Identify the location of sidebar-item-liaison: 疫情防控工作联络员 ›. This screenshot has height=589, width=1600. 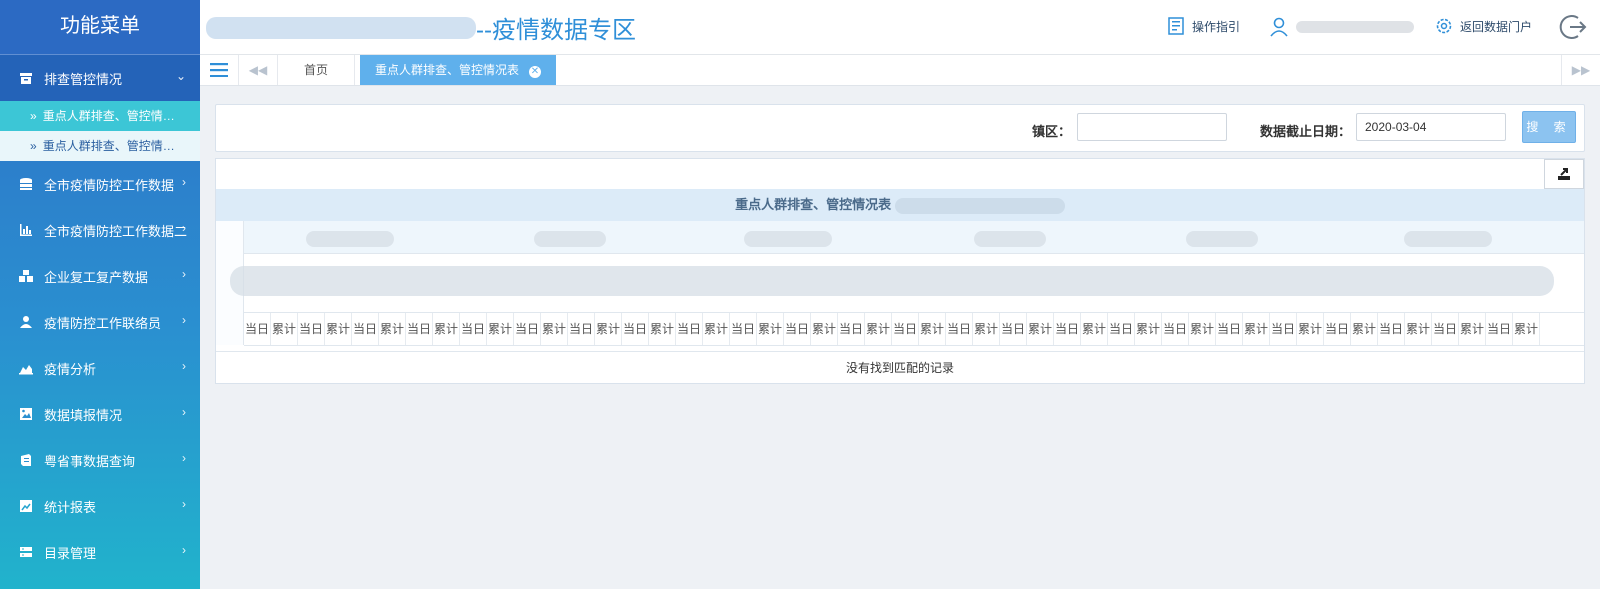
(100, 322).